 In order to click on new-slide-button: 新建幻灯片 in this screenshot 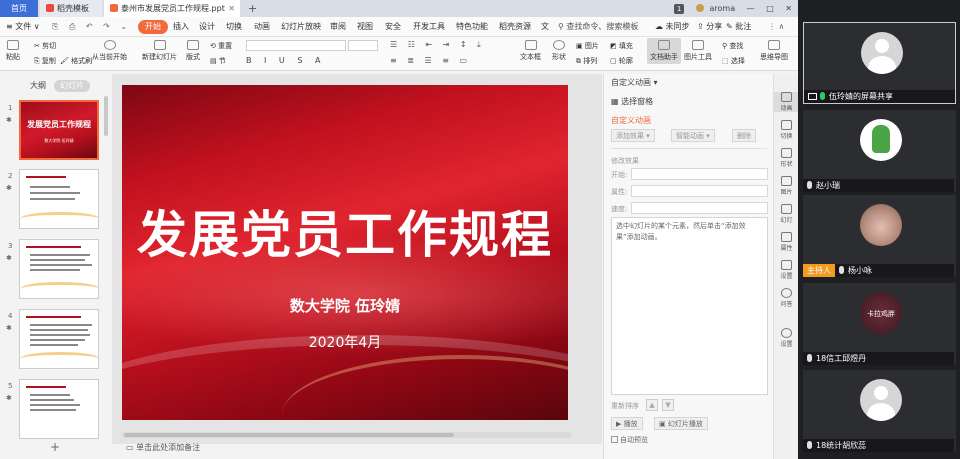, I will do `click(159, 51)`.